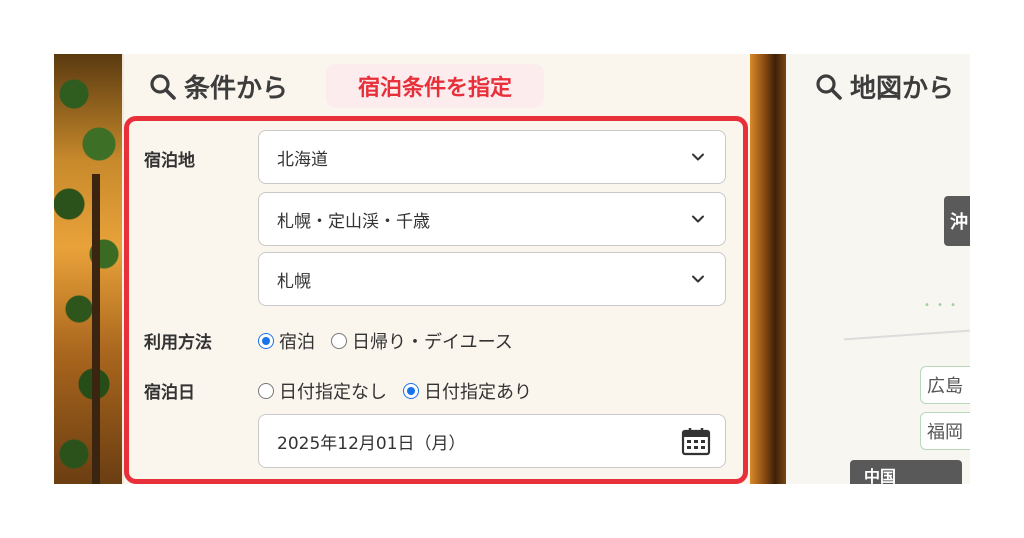  Describe the element at coordinates (178, 342) in the screenshot. I see `usage-label: 利用方法` at that location.